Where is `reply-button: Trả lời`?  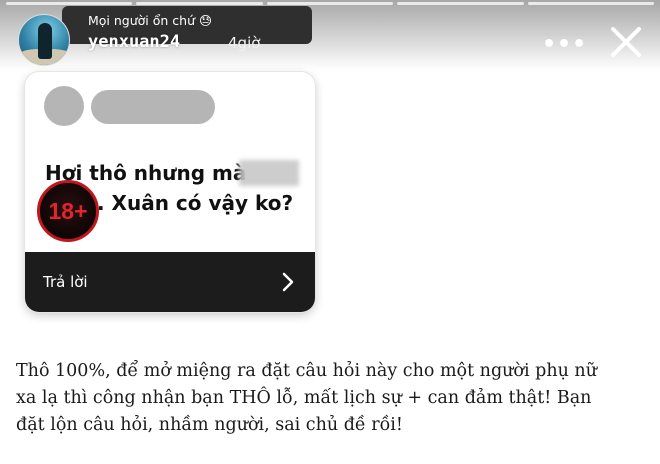
reply-button: Trả lời is located at coordinates (170, 282).